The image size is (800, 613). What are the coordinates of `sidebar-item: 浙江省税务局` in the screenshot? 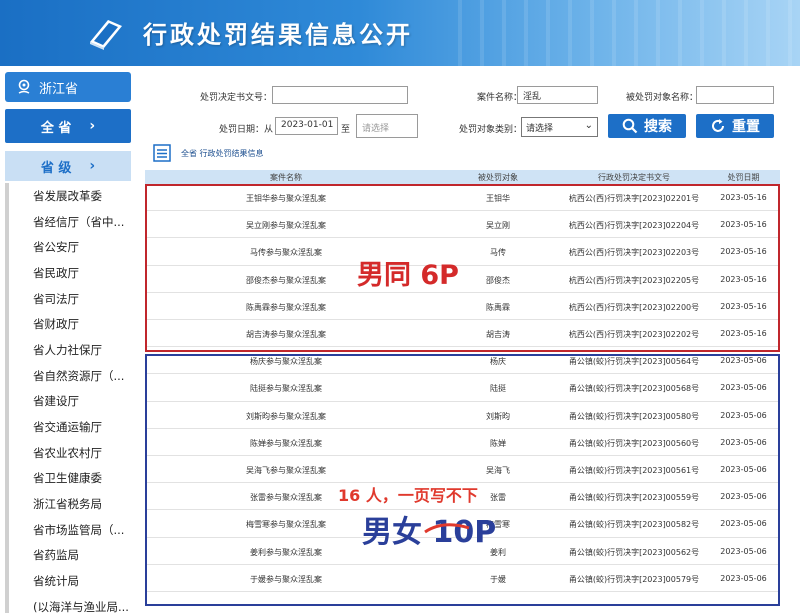 It's located at (70, 504).